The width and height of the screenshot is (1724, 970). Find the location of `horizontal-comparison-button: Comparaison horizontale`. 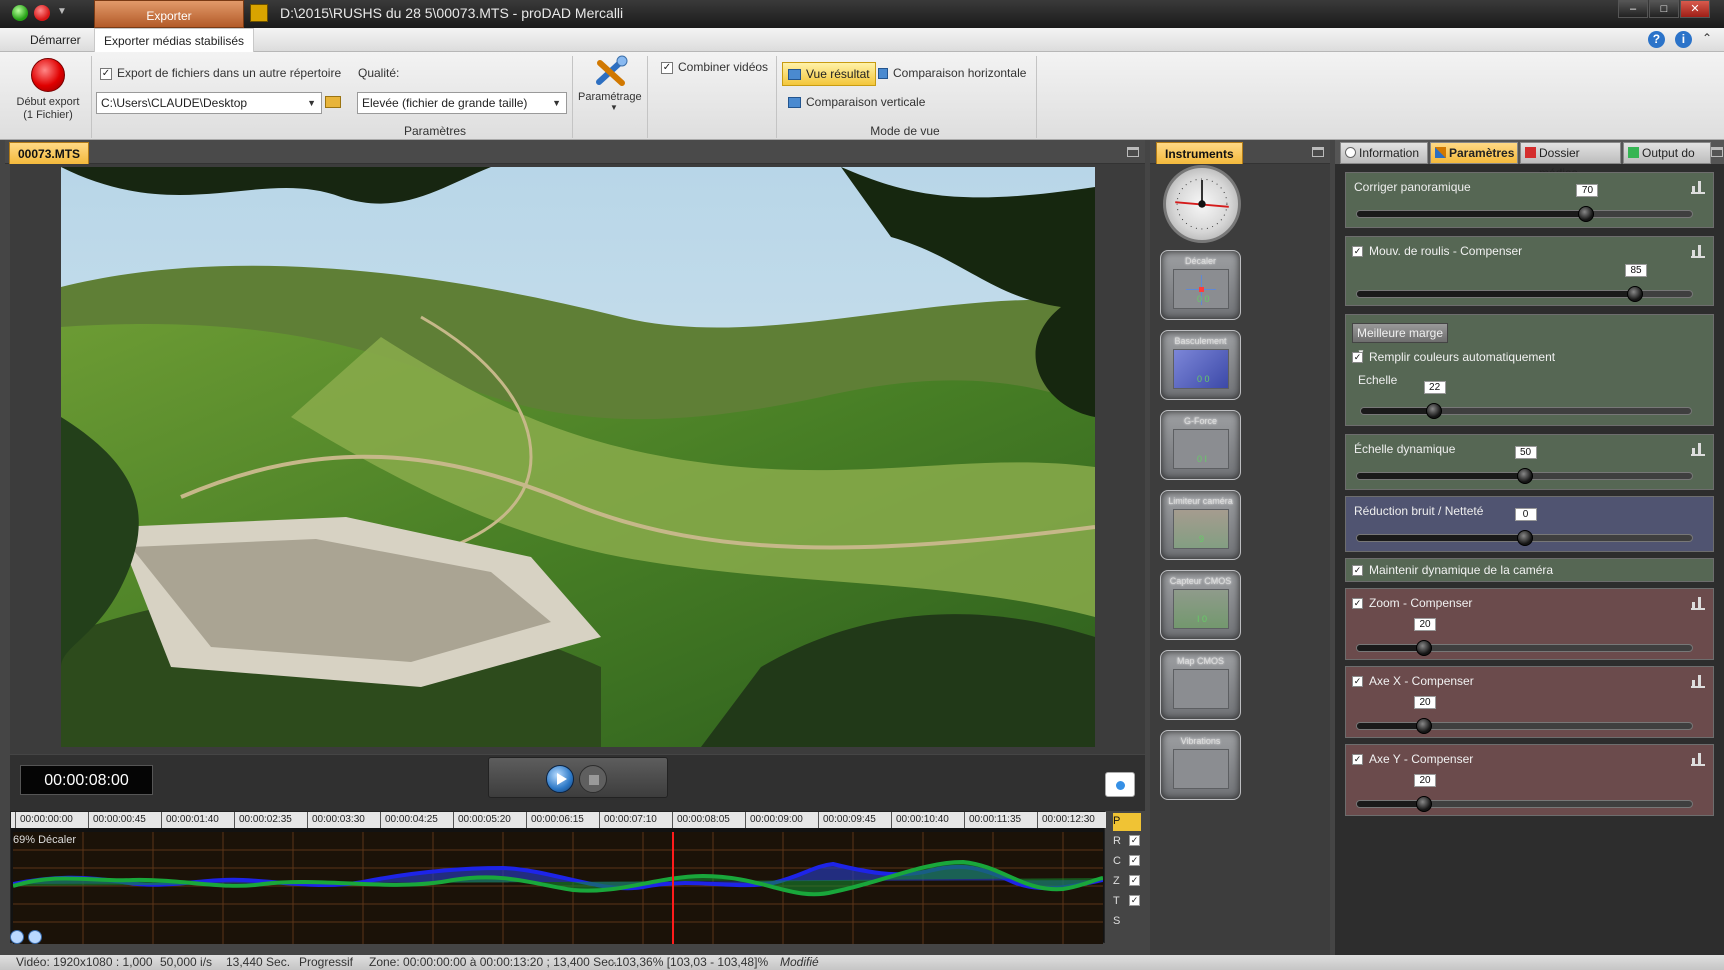

horizontal-comparison-button: Comparaison horizontale is located at coordinates (952, 73).